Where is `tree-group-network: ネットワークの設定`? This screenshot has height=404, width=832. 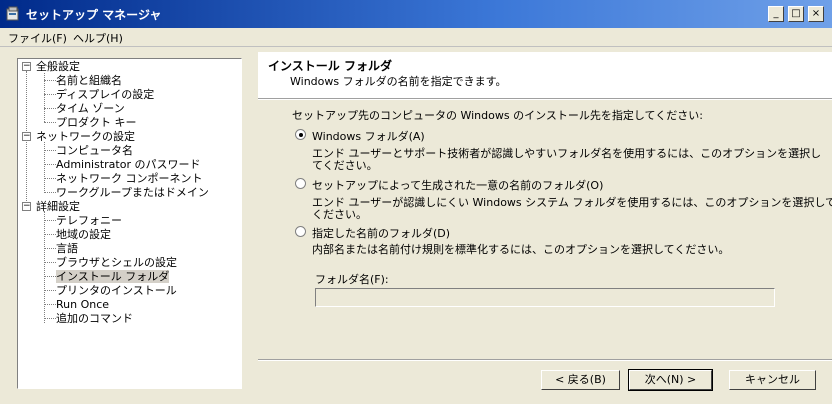 tree-group-network: ネットワークの設定 is located at coordinates (85, 136).